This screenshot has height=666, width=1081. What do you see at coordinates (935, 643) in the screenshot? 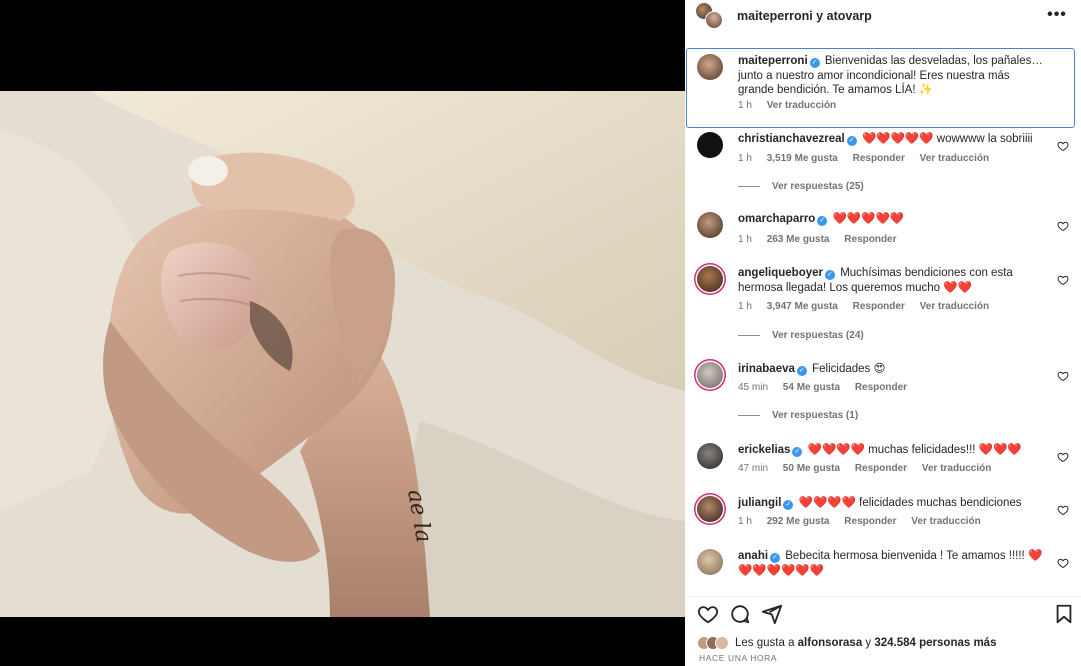
I see `likes-count-link: 324.584 personas más` at bounding box center [935, 643].